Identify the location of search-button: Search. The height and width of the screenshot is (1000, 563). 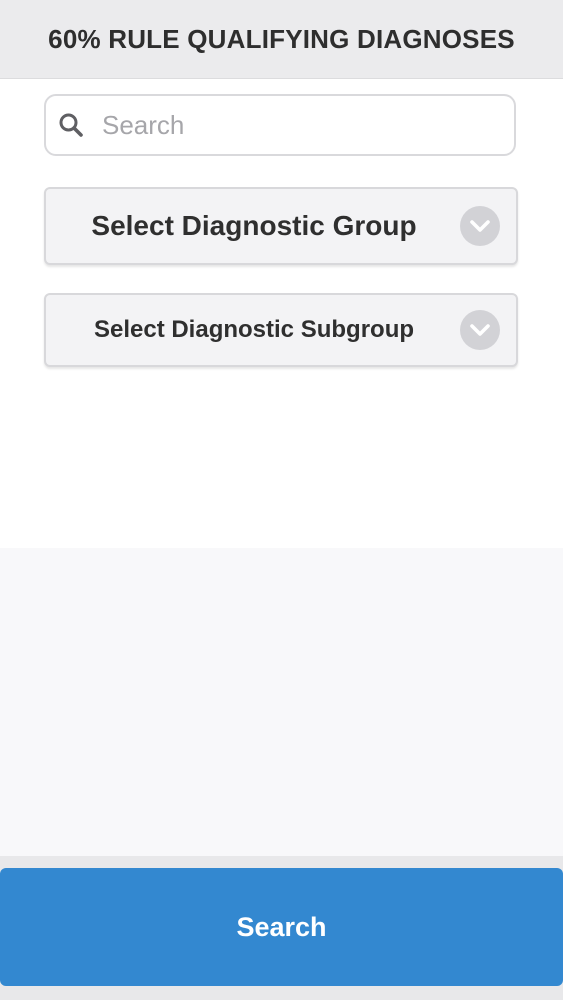
(281, 927).